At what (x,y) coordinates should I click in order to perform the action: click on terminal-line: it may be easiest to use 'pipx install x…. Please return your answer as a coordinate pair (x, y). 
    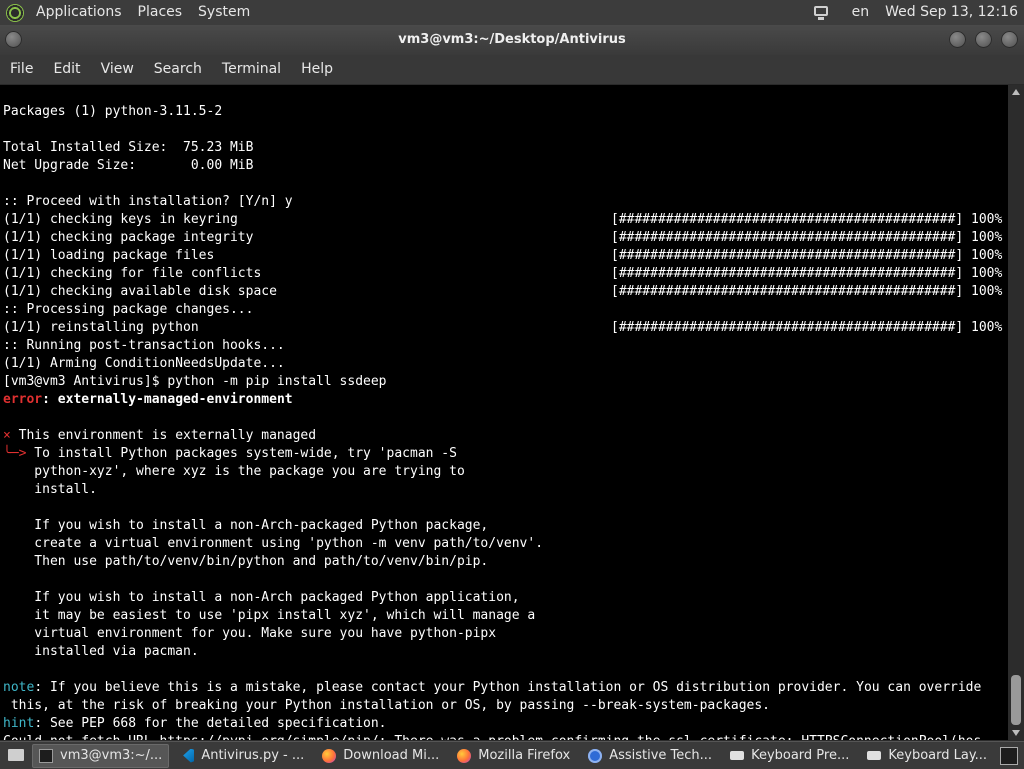
    Looking at the image, I should click on (269, 616).